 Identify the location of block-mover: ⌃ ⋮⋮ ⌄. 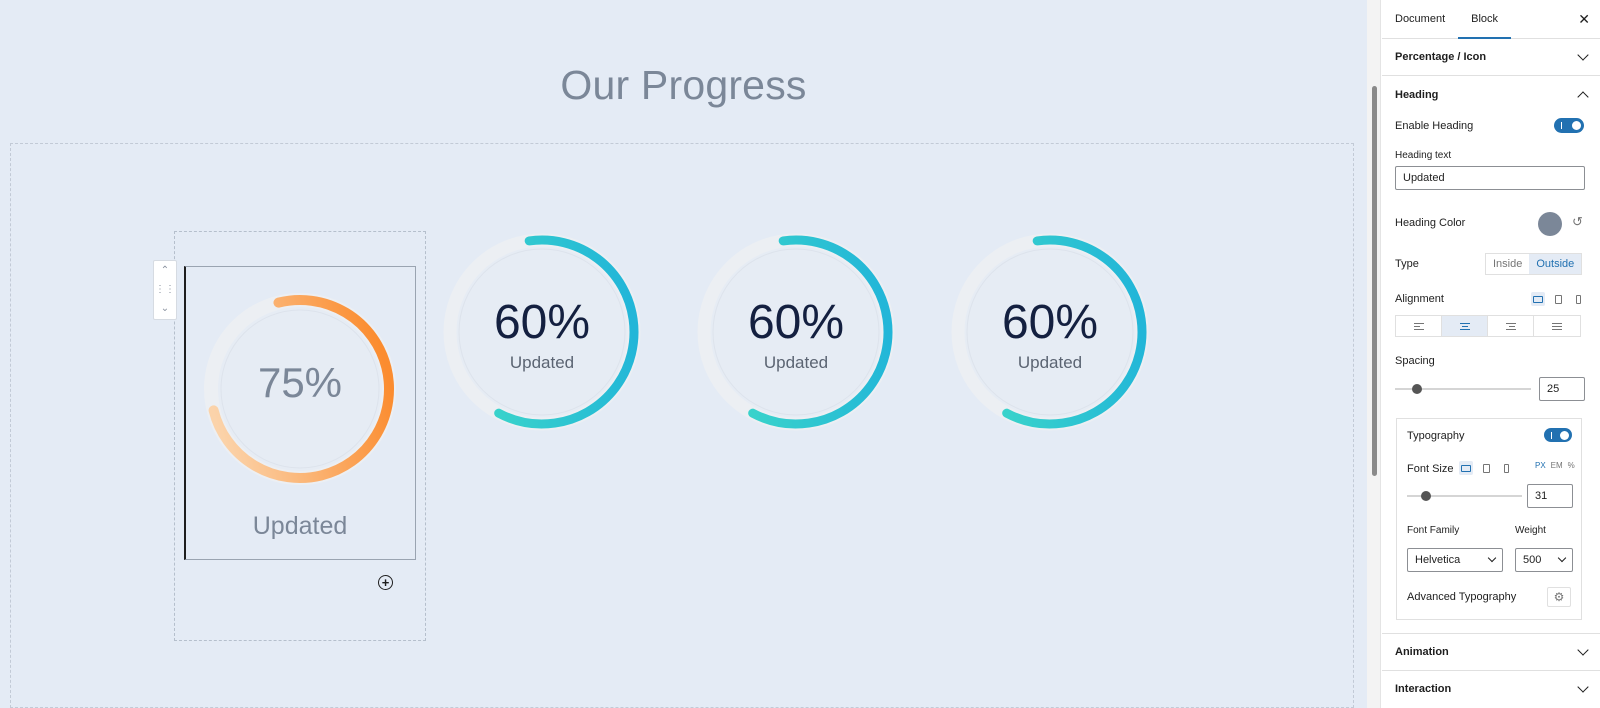
(165, 290).